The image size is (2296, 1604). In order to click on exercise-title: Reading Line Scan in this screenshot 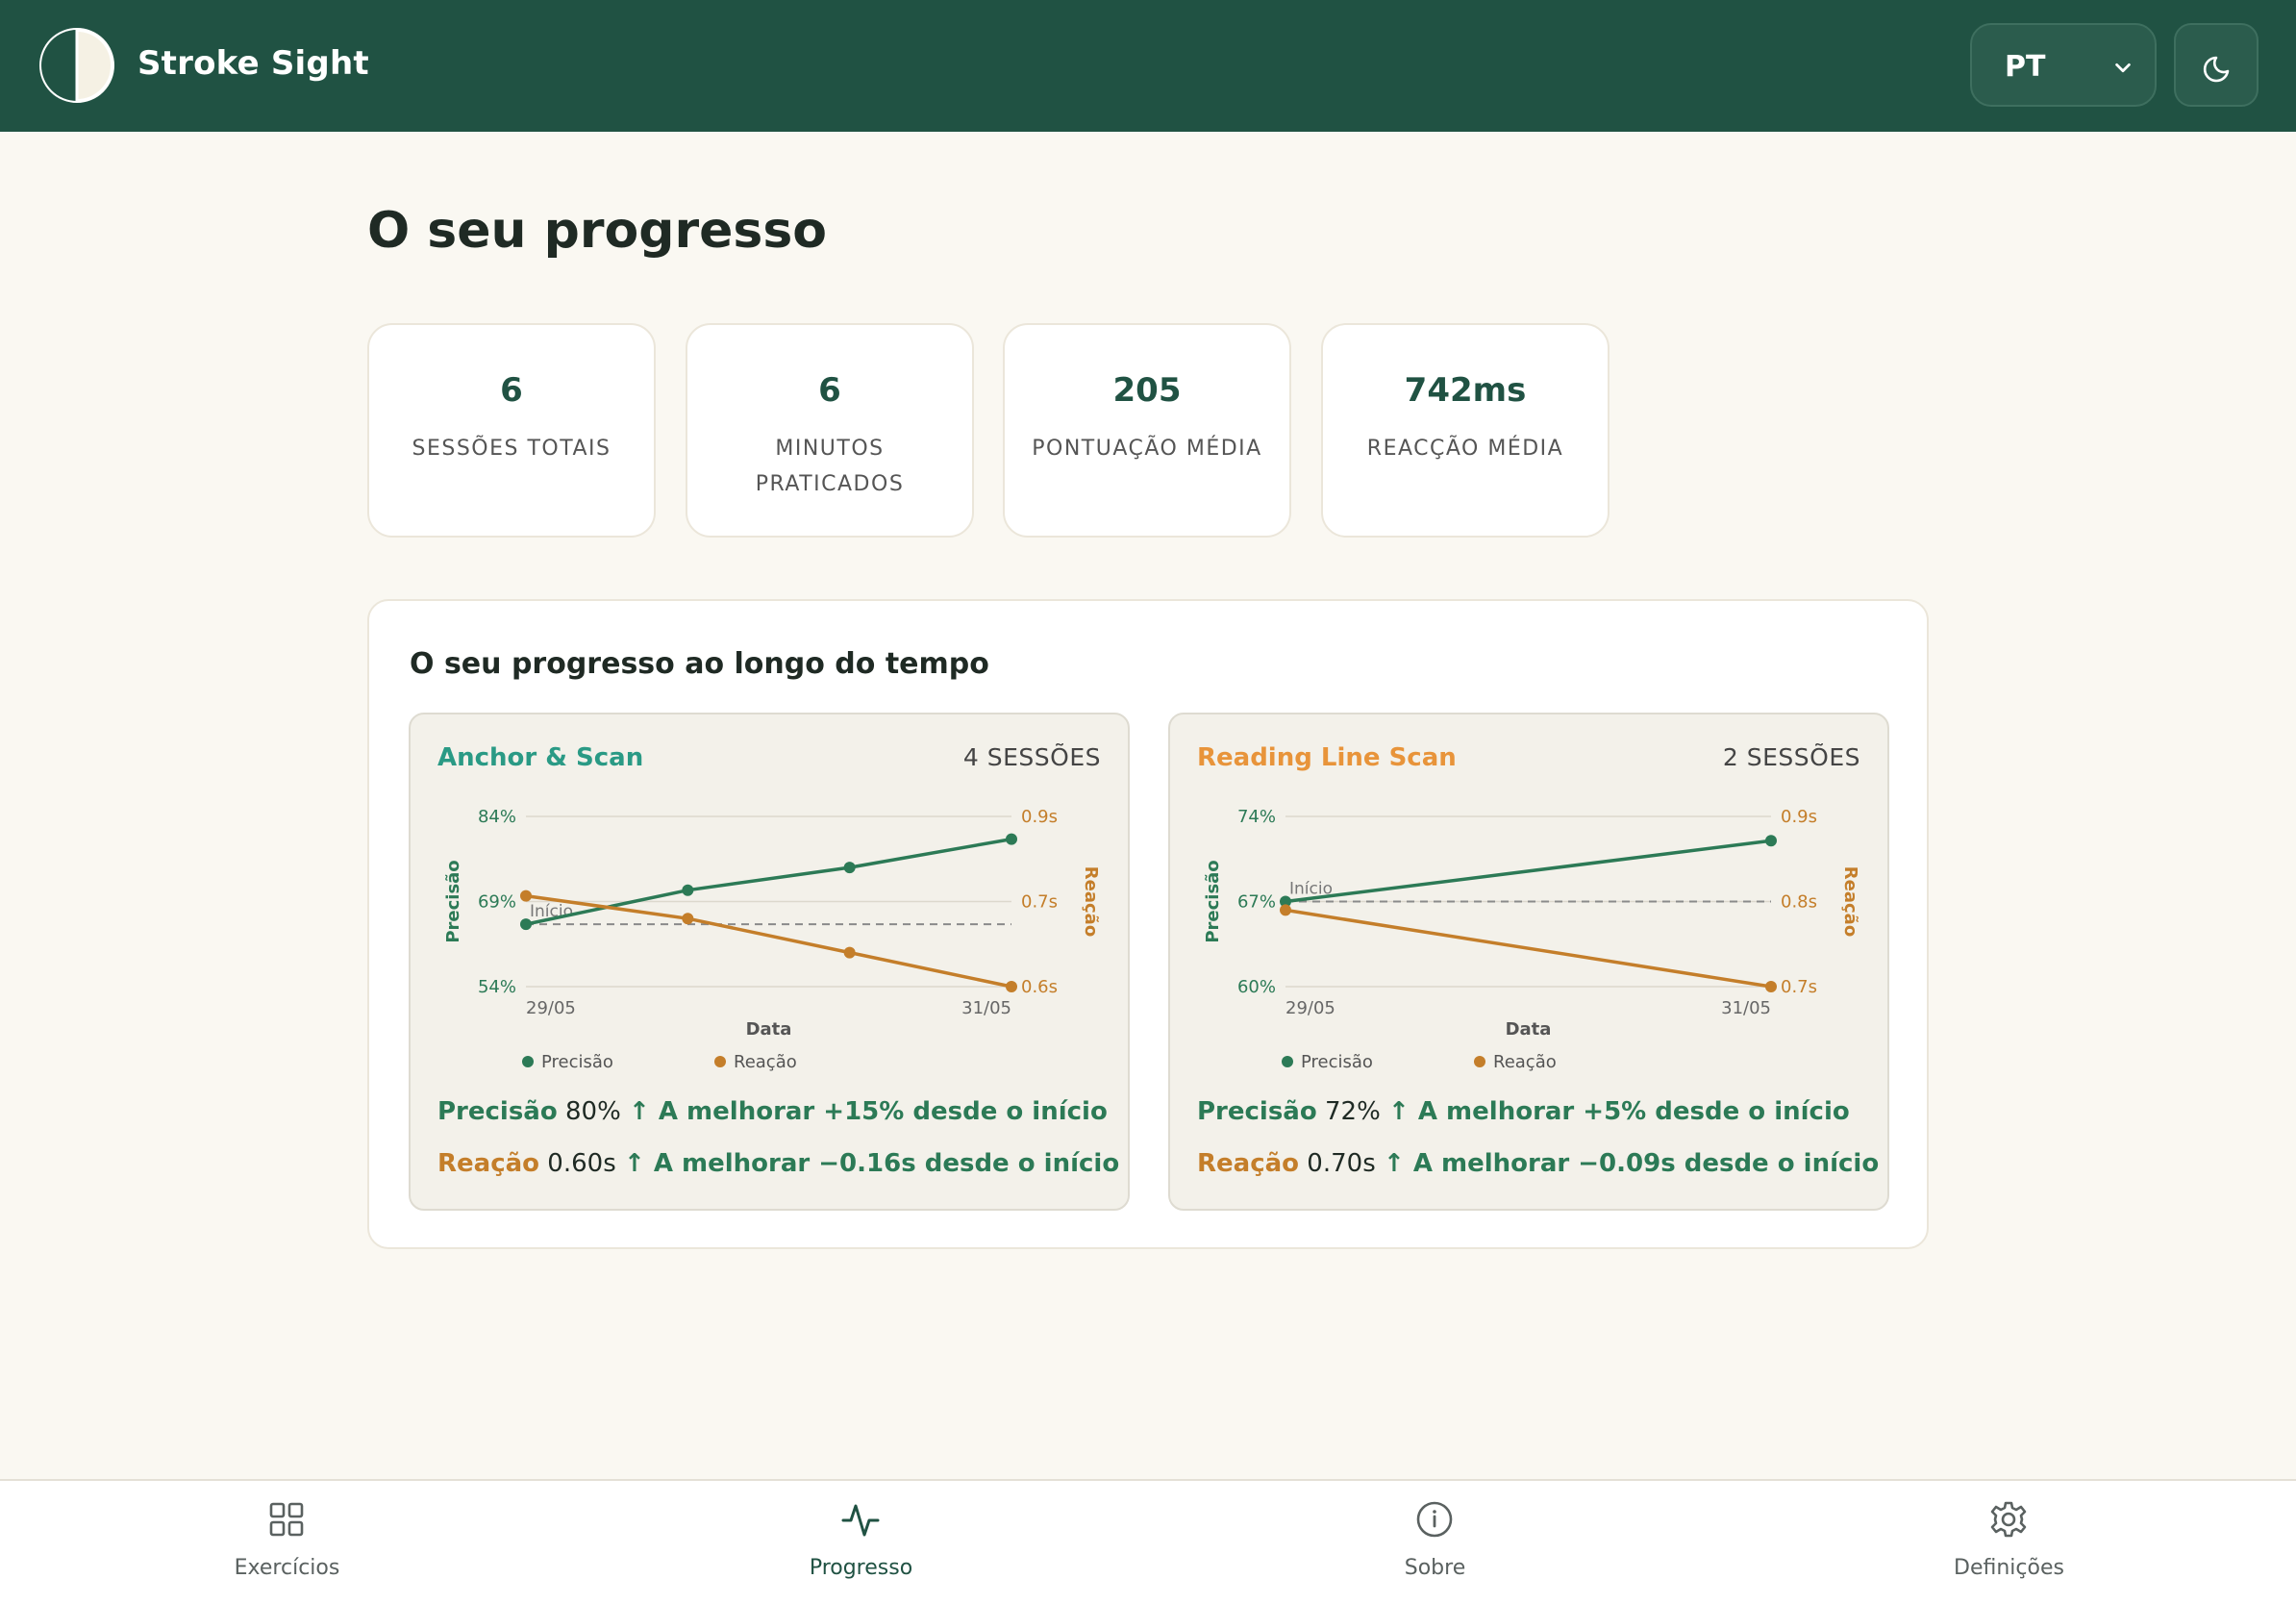, I will do `click(1327, 757)`.